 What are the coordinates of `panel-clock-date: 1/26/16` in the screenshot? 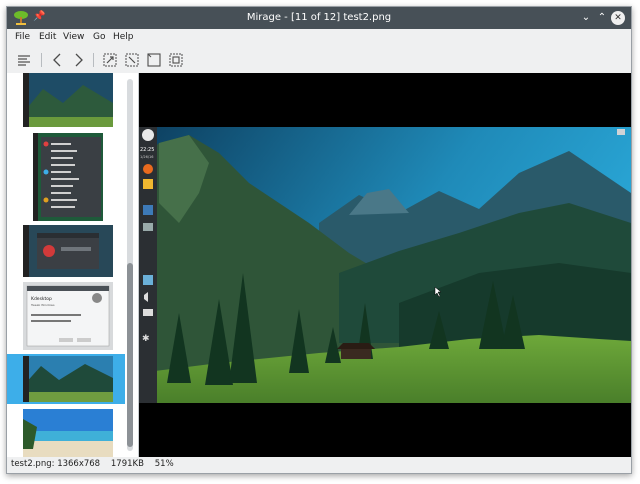 It's located at (147, 157).